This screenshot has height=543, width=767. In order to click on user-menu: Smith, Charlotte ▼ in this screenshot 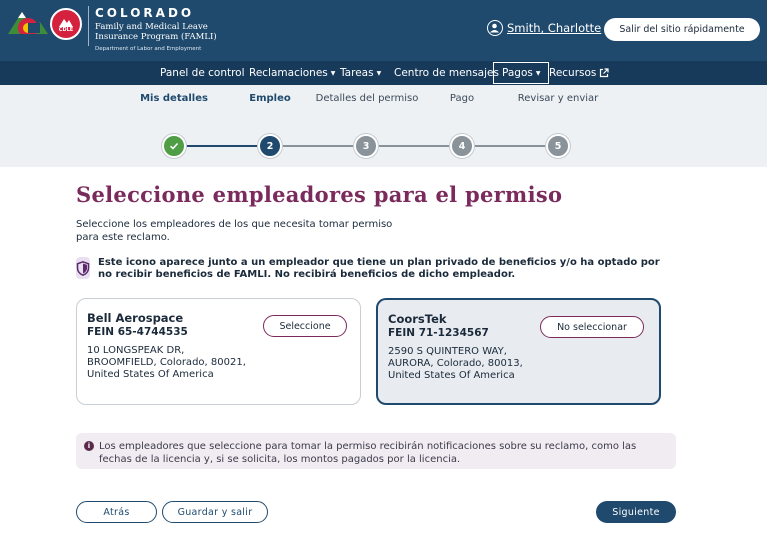, I will do `click(549, 28)`.